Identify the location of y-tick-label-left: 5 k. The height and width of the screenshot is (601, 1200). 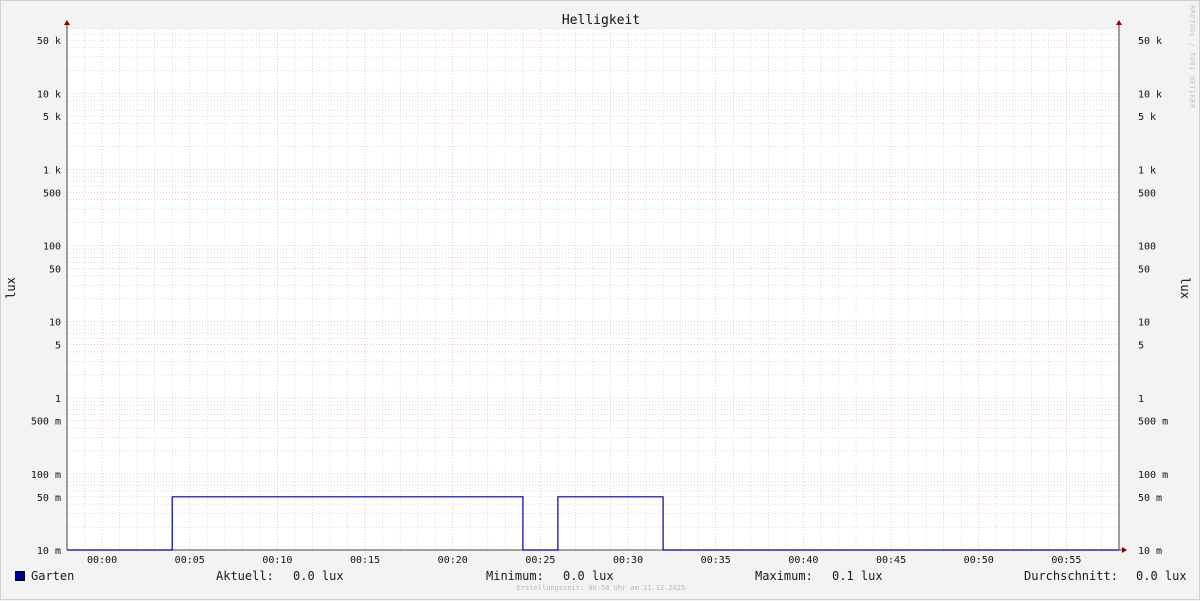
(52, 117).